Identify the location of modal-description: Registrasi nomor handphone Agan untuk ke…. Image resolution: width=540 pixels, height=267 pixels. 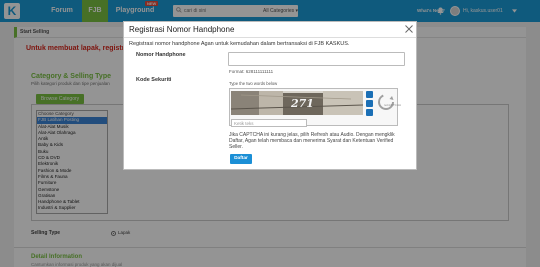
(239, 44).